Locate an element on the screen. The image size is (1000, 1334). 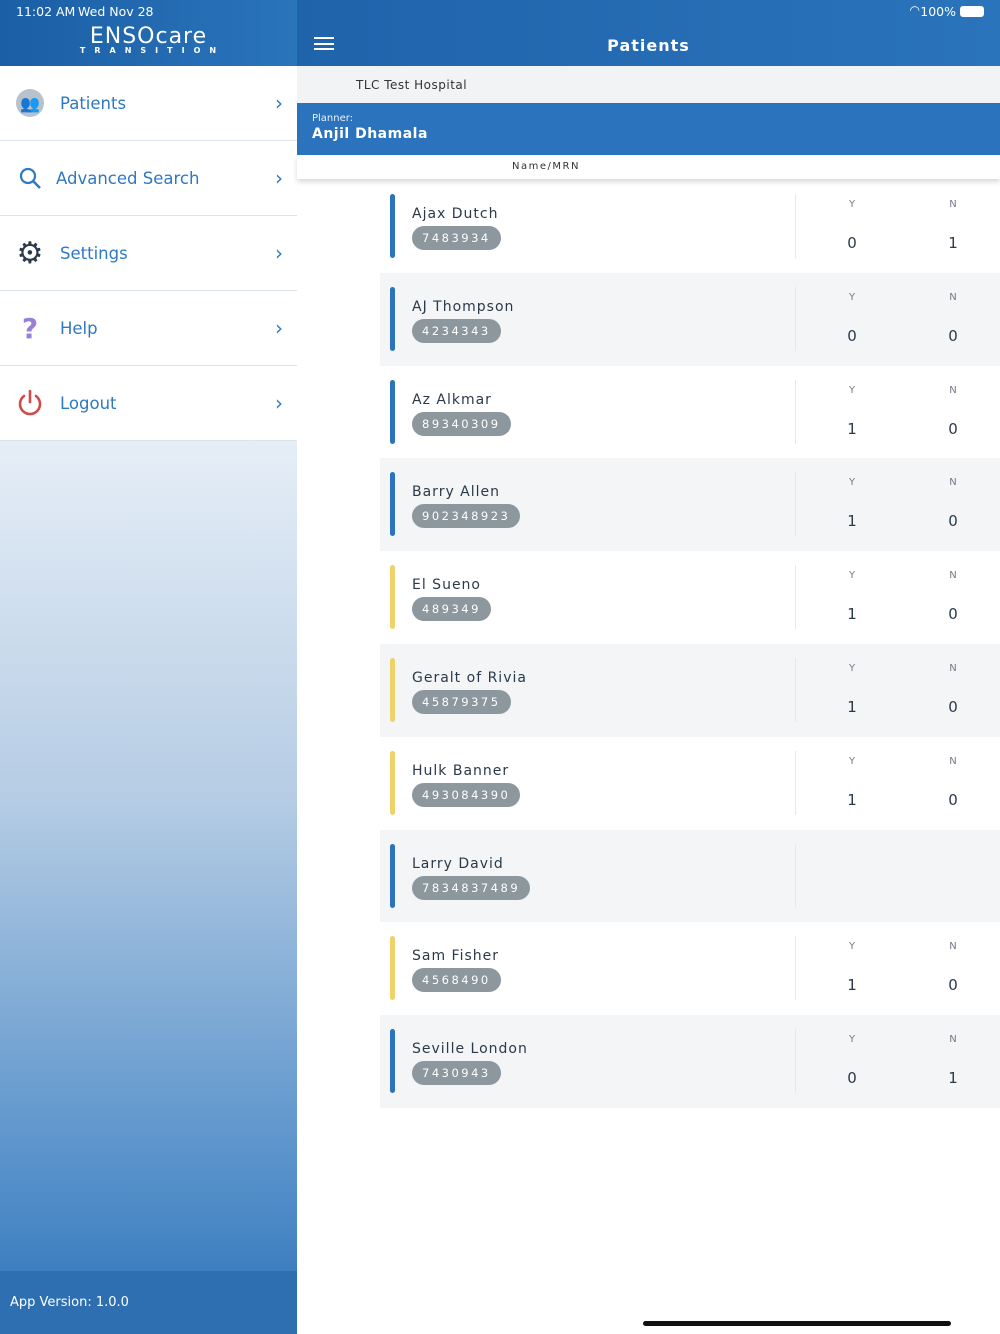
mrn-badge: 45879375 is located at coordinates (461, 701).